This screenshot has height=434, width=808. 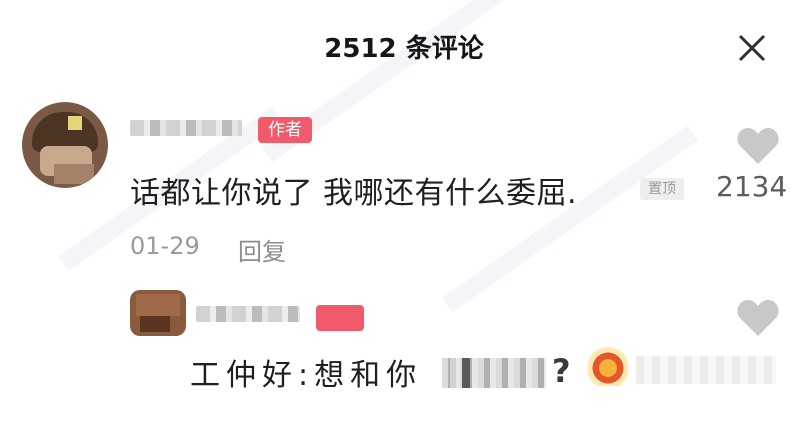 I want to click on reply-button: 回复, so click(x=262, y=249).